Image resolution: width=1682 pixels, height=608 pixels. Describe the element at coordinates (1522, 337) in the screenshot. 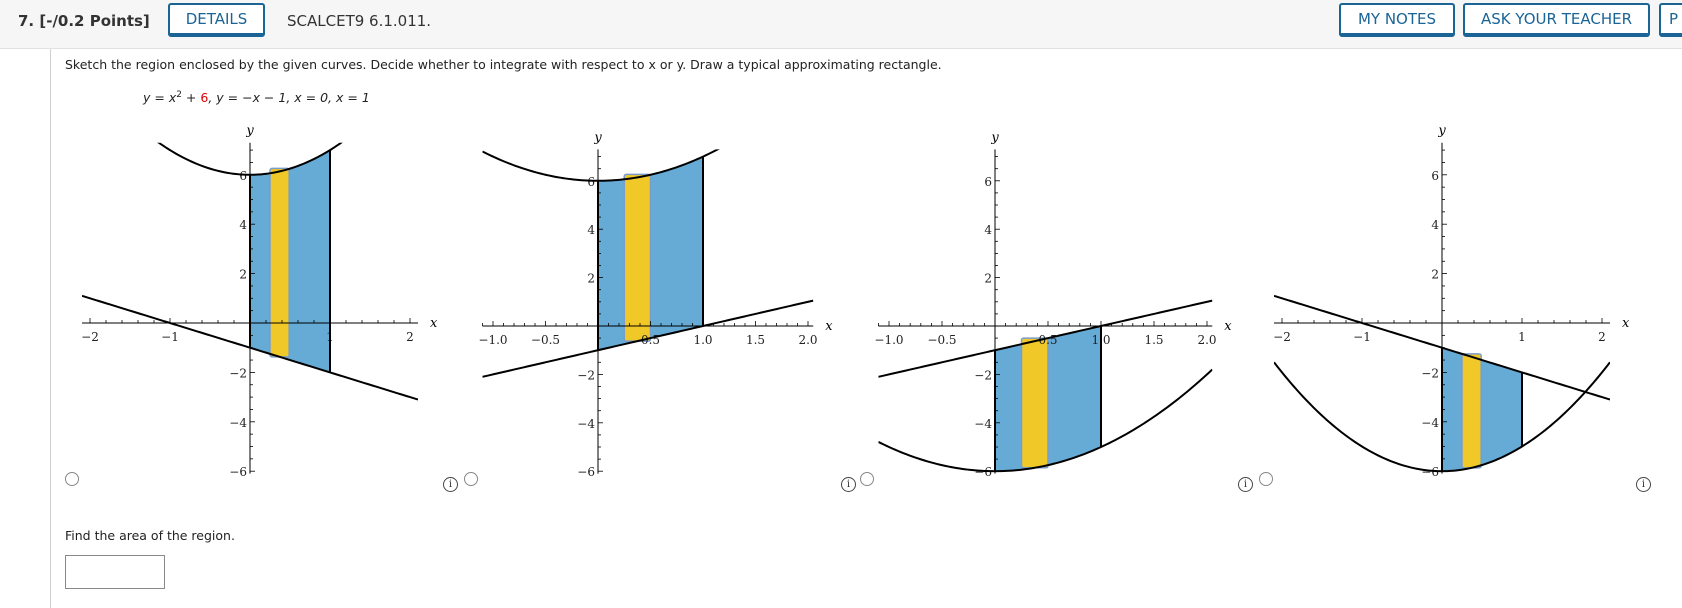

I see `x-tick-label: 1` at that location.